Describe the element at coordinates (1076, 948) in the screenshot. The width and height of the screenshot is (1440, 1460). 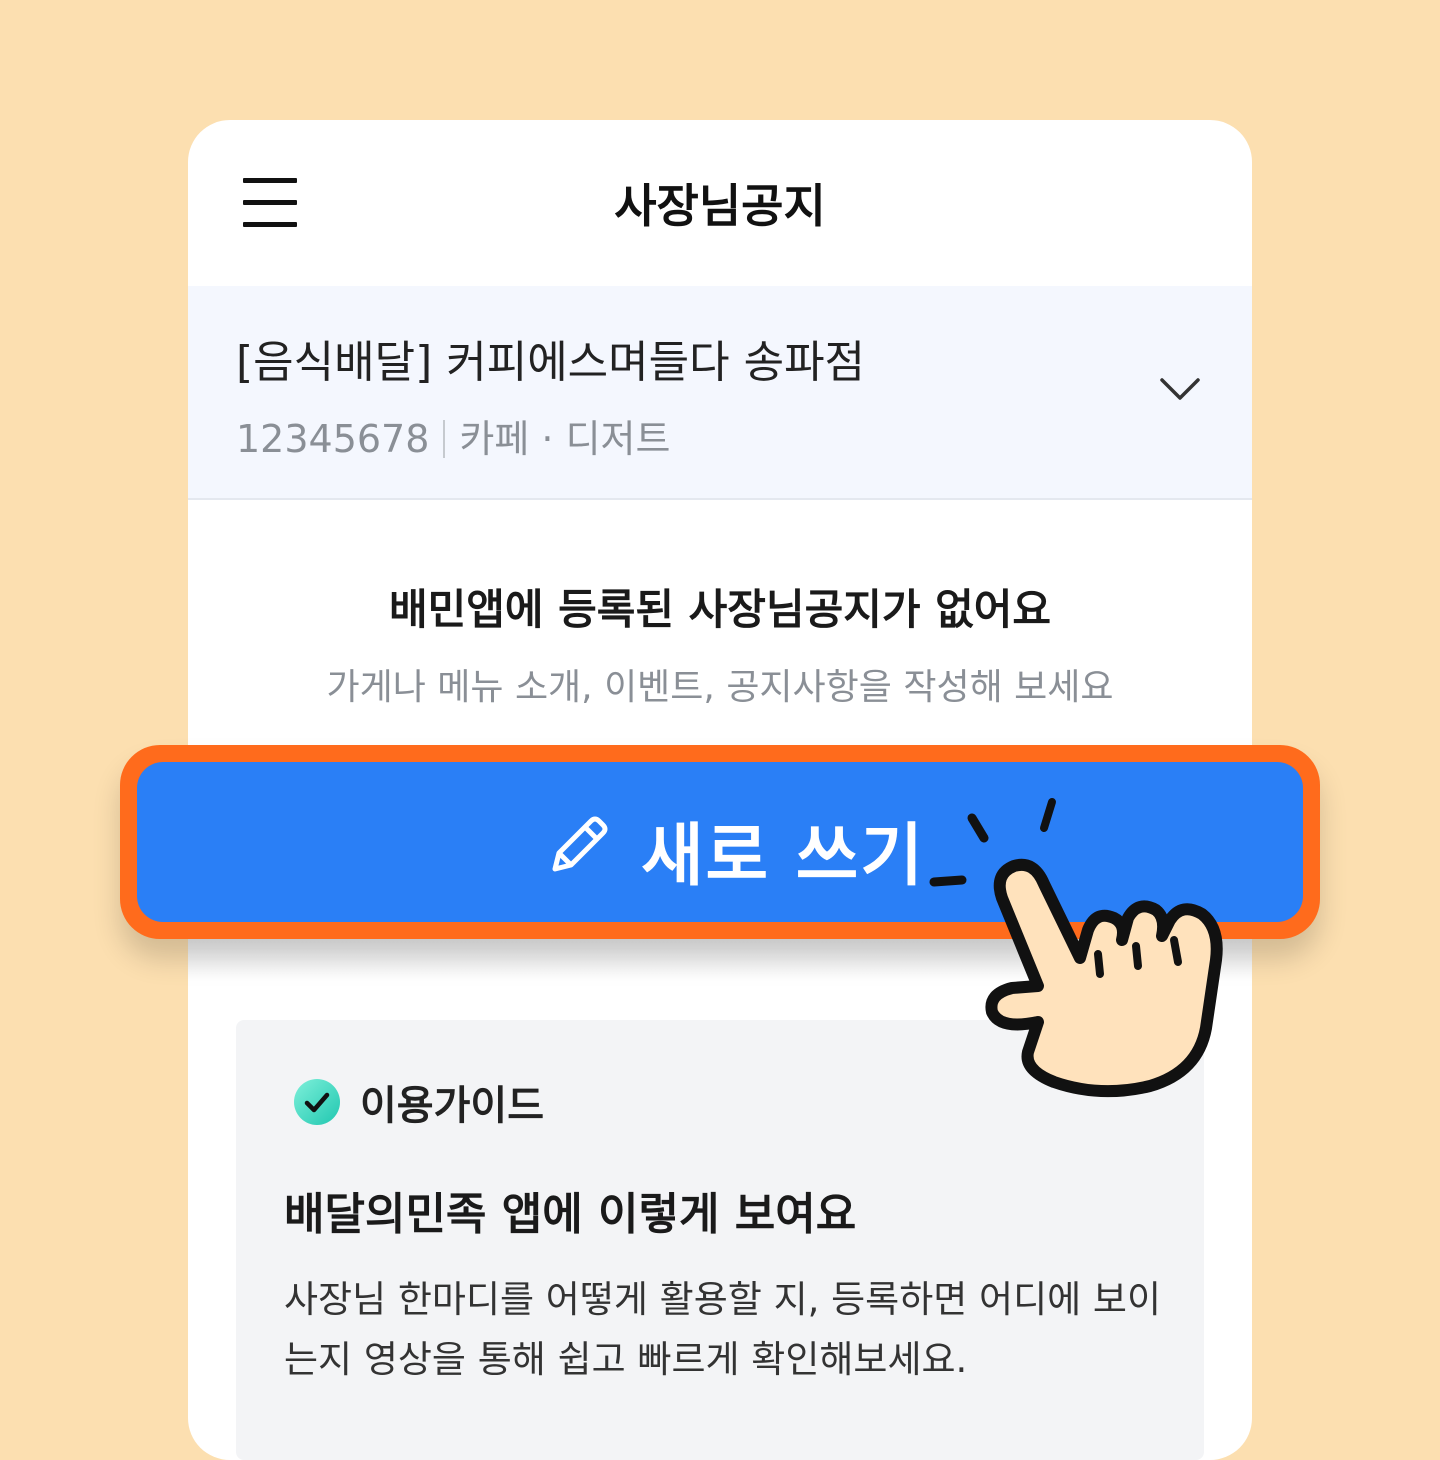
I see `pointing-hand-icon` at that location.